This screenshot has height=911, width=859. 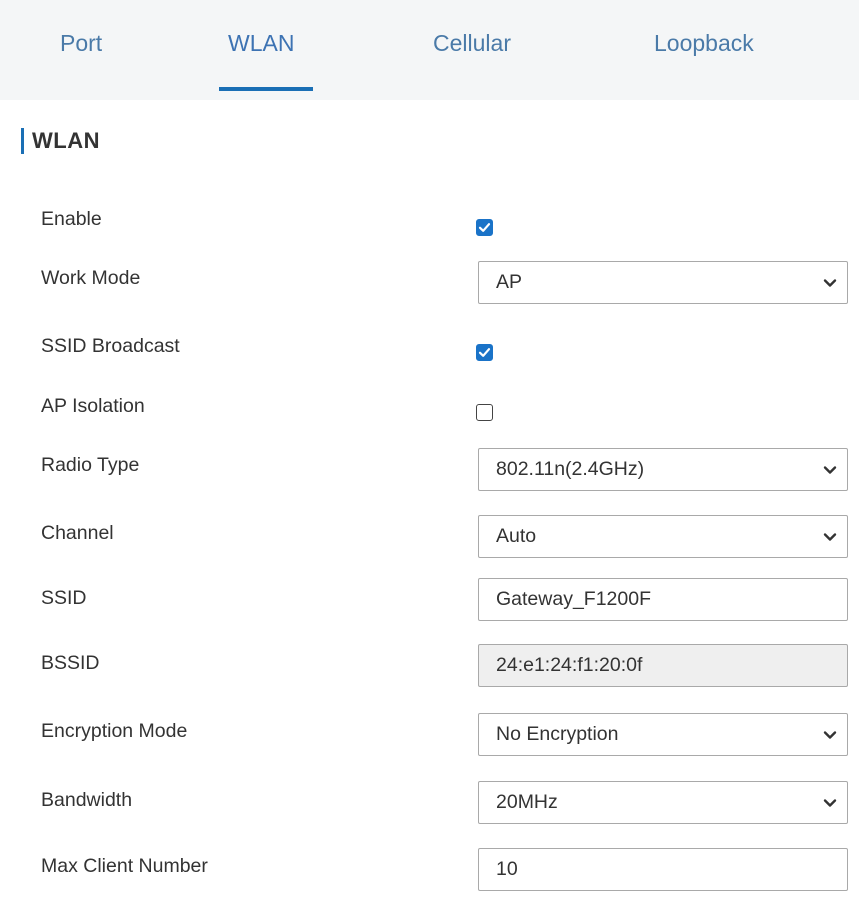 I want to click on ssid-broadcast-checkbox, so click(x=484, y=352).